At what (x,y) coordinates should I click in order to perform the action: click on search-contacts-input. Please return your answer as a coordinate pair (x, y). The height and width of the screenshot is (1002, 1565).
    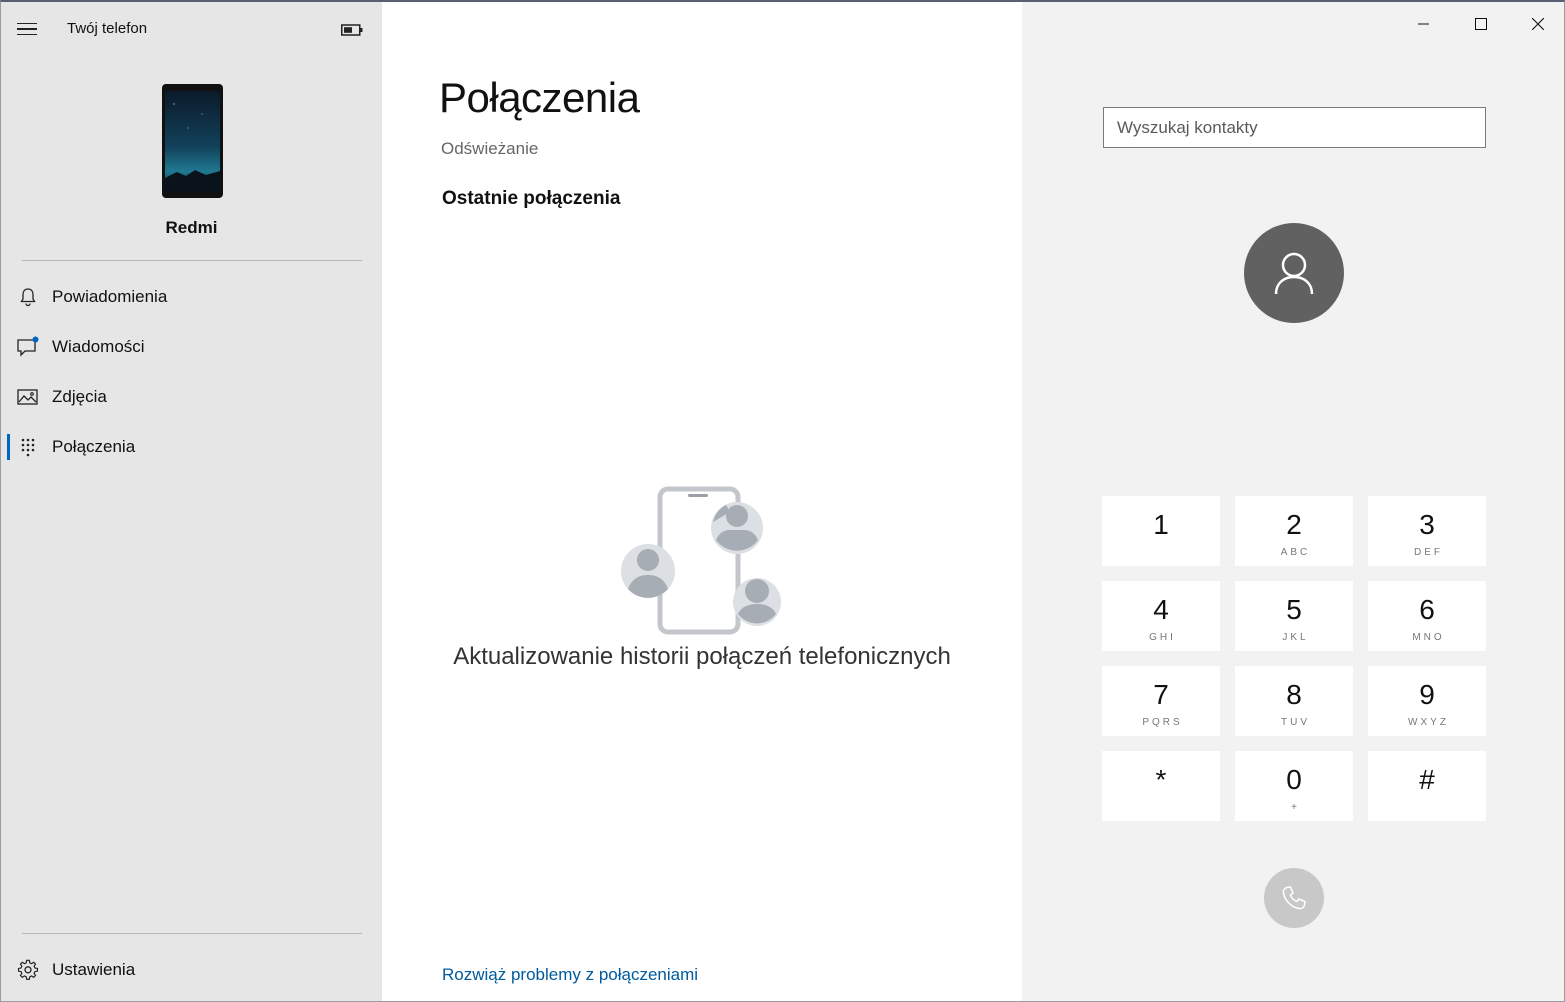
    Looking at the image, I should click on (1294, 127).